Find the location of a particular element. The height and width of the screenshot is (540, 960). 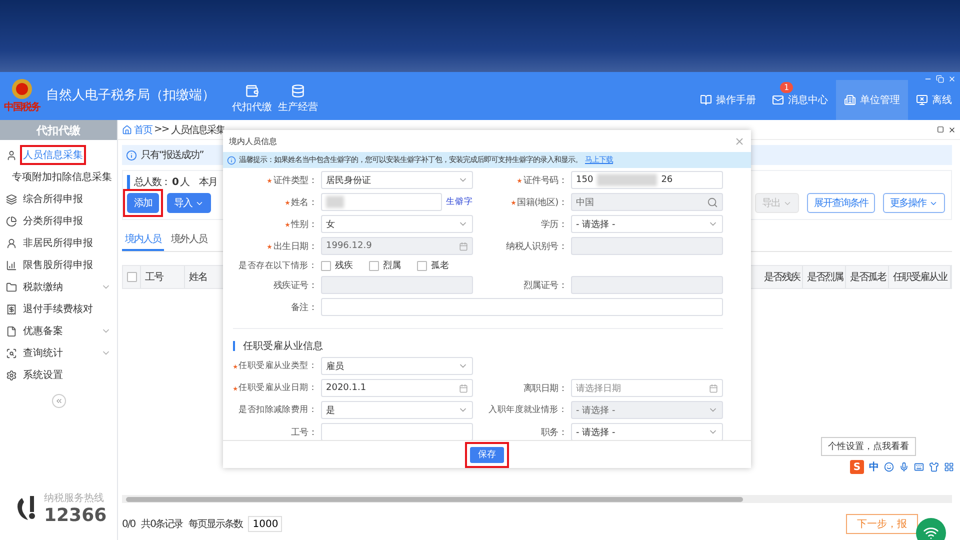

sidebar-item: 系统设置 is located at coordinates (58, 375).